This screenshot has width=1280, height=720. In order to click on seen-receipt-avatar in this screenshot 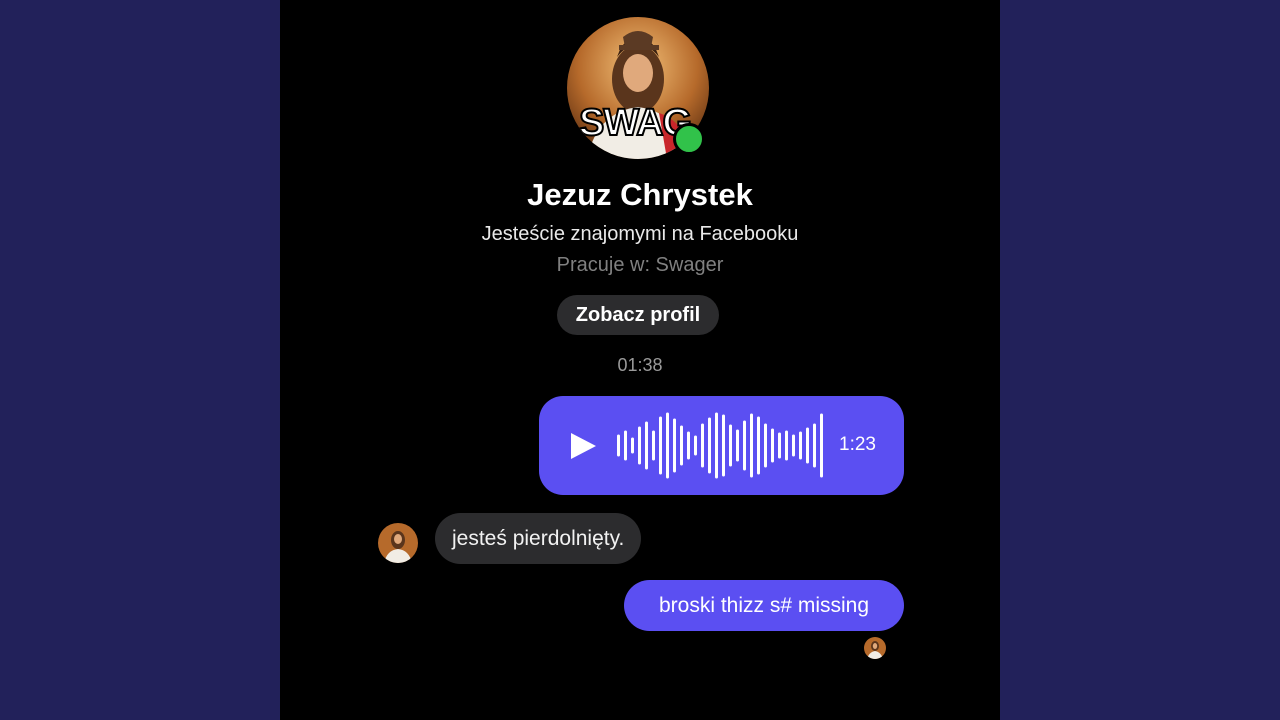, I will do `click(875, 648)`.